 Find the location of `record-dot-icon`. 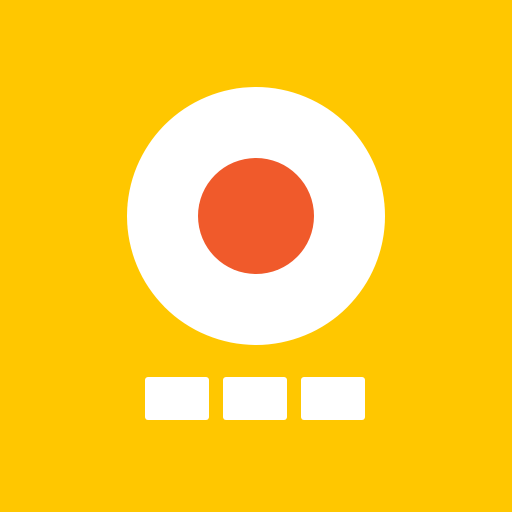

record-dot-icon is located at coordinates (256, 216).